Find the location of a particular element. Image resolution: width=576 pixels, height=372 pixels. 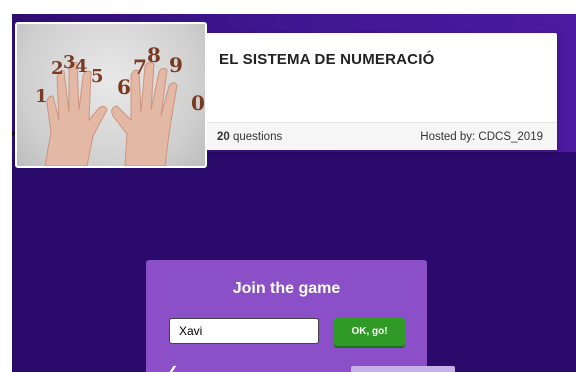

thumb-digit-7: 7 is located at coordinates (140, 67).